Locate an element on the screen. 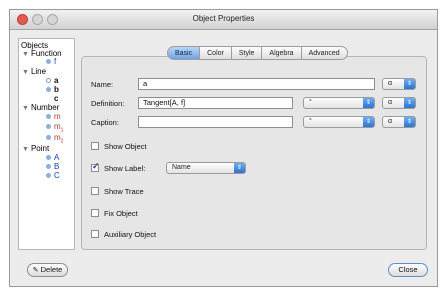  tree-item-a: a is located at coordinates (52, 80).